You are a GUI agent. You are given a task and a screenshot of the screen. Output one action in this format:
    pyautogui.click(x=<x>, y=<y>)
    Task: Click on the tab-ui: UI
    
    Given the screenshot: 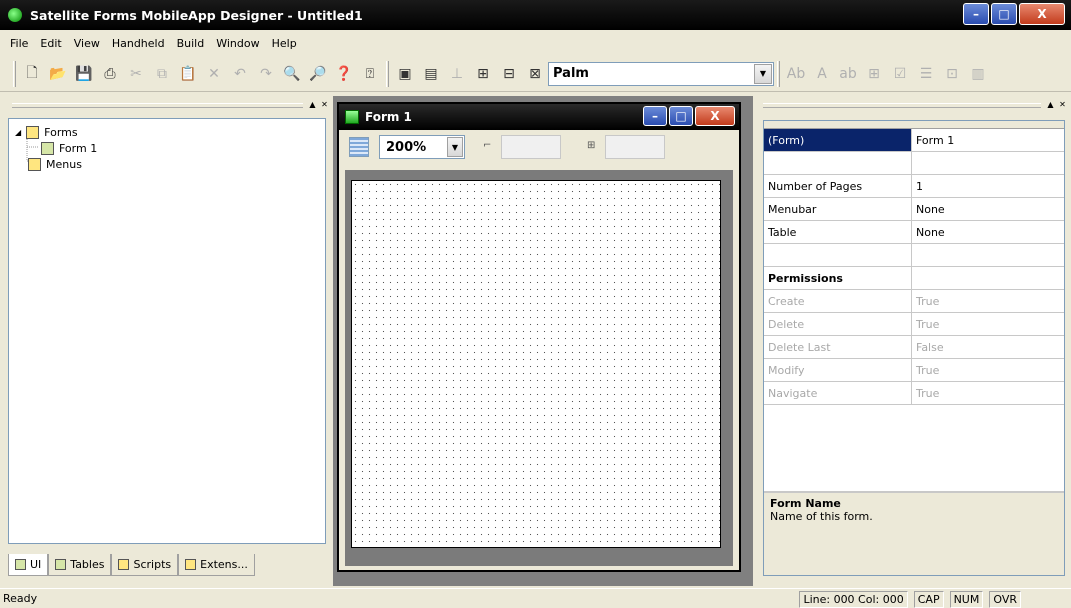 What is the action you would take?
    pyautogui.click(x=28, y=565)
    